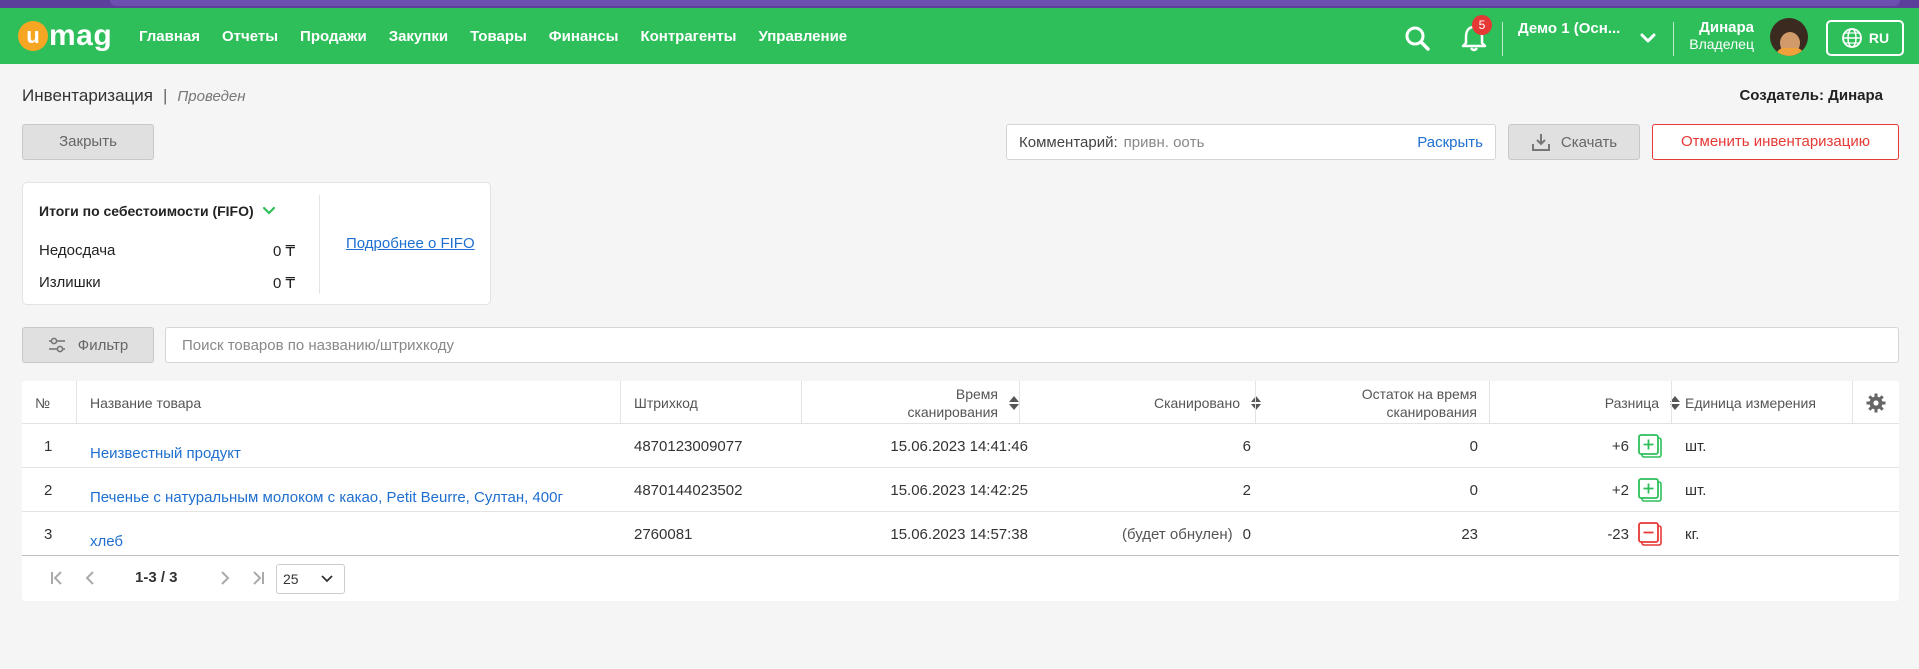 This screenshot has width=1919, height=669. What do you see at coordinates (1251, 142) in the screenshot?
I see `comment-field: Комментарий: привн. оoть Раскрыть` at bounding box center [1251, 142].